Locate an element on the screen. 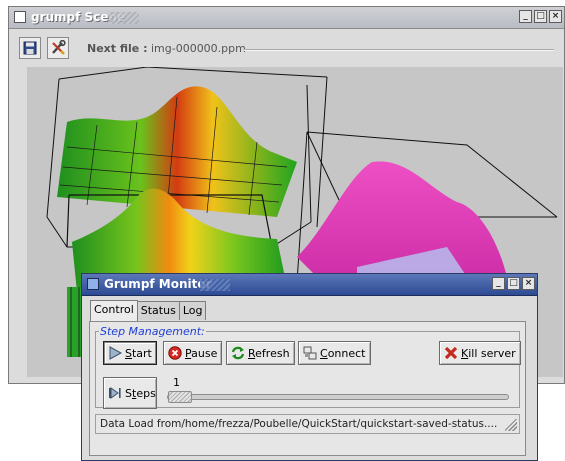 This screenshot has height=461, width=565. connect-icon is located at coordinates (310, 353).